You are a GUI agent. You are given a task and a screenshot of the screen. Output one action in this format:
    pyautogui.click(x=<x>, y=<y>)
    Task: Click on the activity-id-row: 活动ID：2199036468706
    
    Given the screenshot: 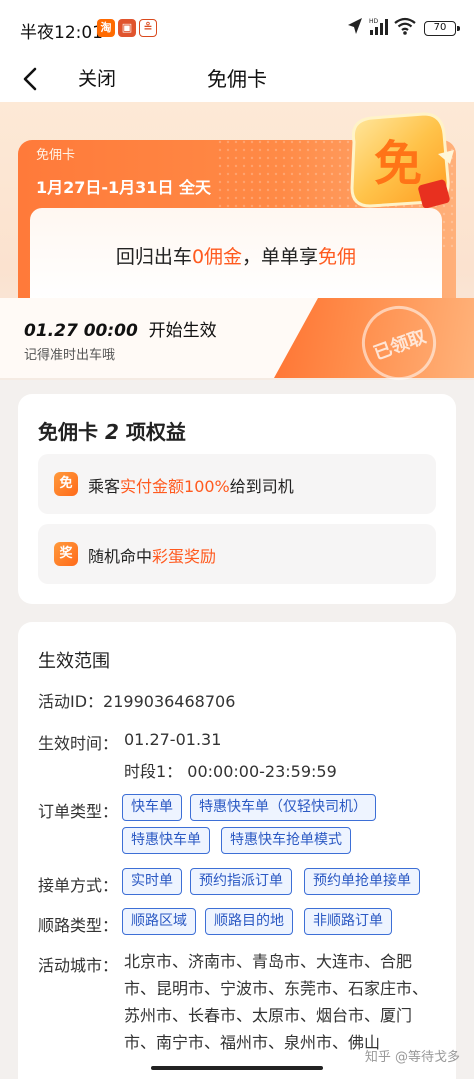 What is the action you would take?
    pyautogui.click(x=137, y=701)
    